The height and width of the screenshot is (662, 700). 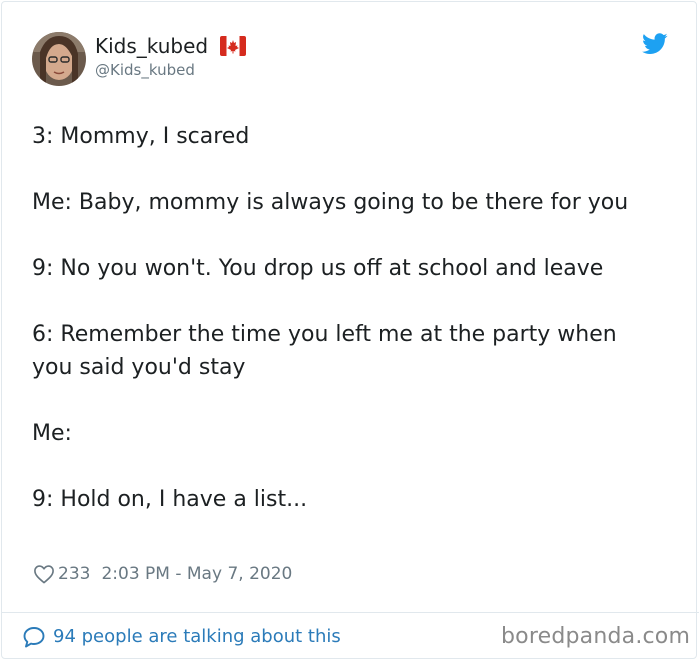 I want to click on avatar, so click(x=59, y=59).